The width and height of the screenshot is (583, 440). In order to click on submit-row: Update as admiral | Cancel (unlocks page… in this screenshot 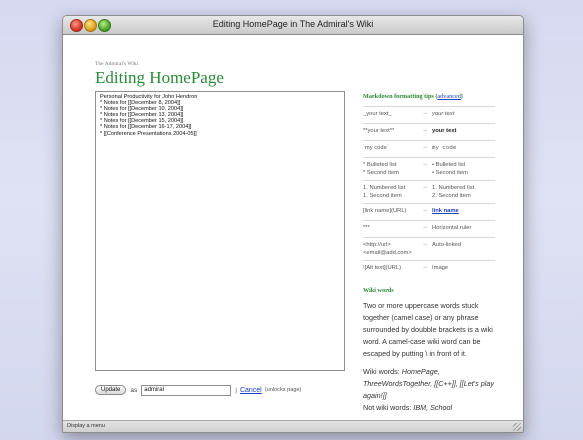, I will do `click(198, 390)`.